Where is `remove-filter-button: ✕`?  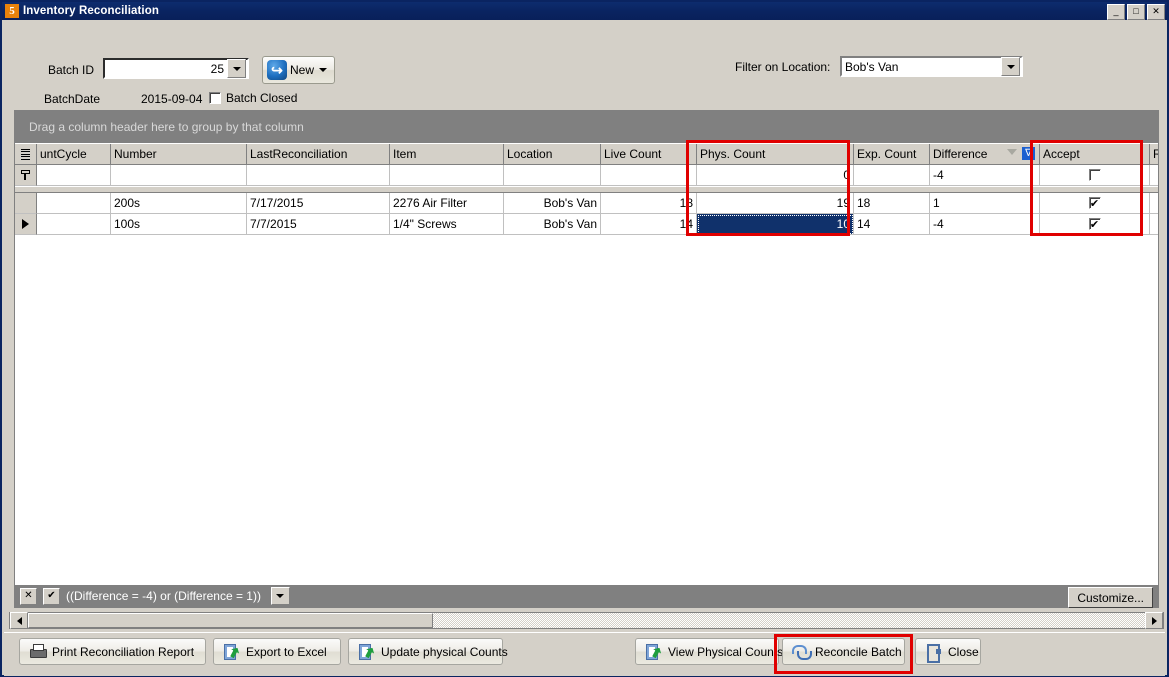 remove-filter-button: ✕ is located at coordinates (28, 596).